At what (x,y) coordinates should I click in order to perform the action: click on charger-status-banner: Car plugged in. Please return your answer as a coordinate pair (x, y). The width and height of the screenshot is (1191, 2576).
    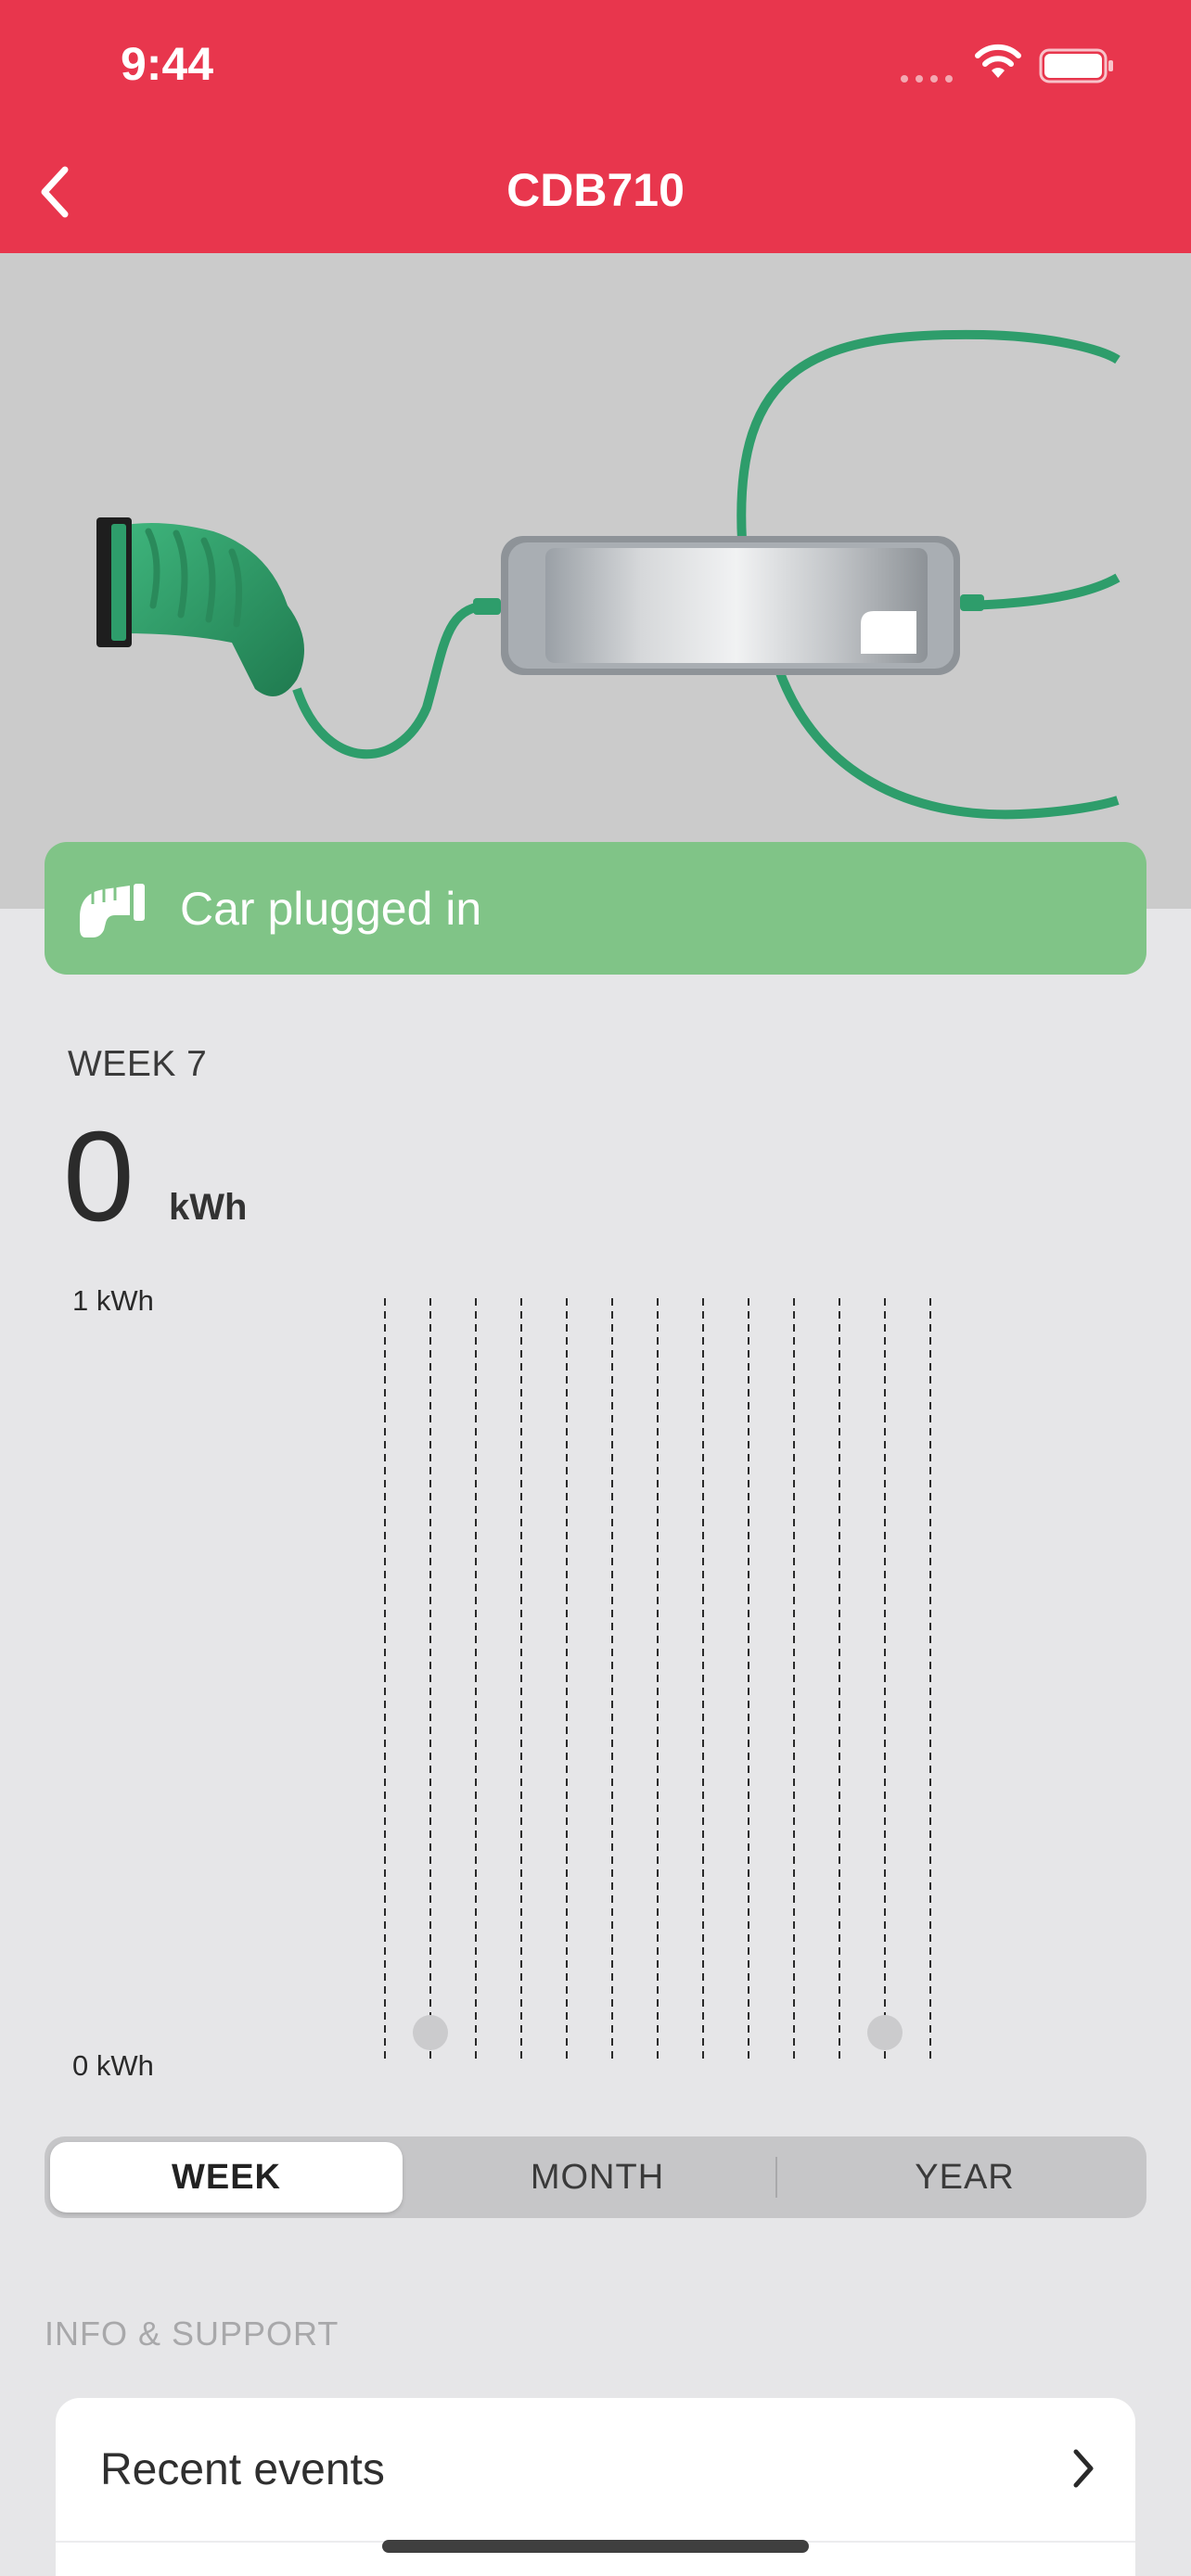
    Looking at the image, I should click on (595, 908).